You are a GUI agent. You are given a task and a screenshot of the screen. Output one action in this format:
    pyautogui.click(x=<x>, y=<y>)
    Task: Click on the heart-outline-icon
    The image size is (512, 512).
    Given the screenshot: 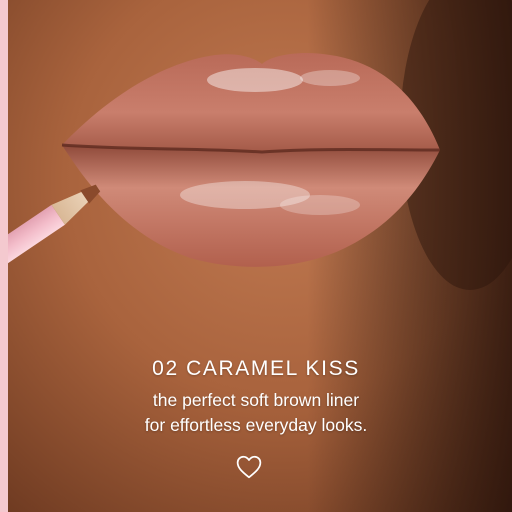 What is the action you would take?
    pyautogui.click(x=249, y=467)
    